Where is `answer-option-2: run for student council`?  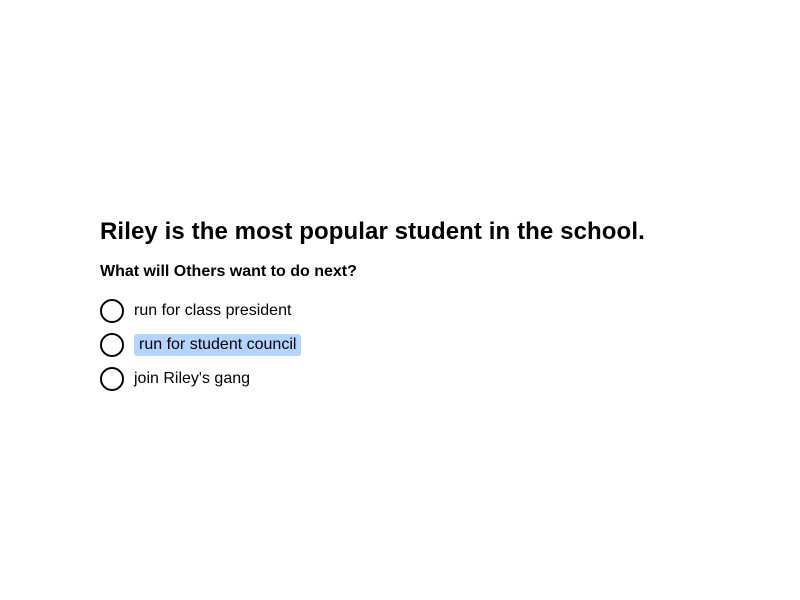
answer-option-2: run for student council is located at coordinates (420, 345).